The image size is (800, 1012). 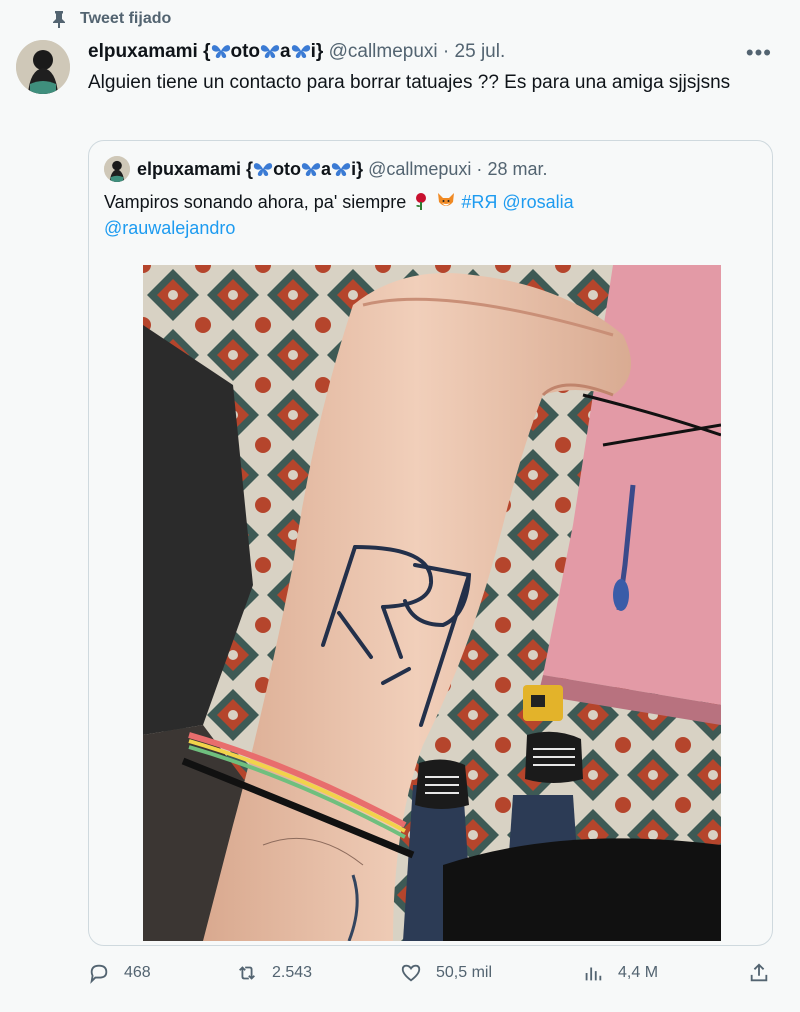 What do you see at coordinates (383, 51) in the screenshot?
I see `author-handle: @callmepuxi` at bounding box center [383, 51].